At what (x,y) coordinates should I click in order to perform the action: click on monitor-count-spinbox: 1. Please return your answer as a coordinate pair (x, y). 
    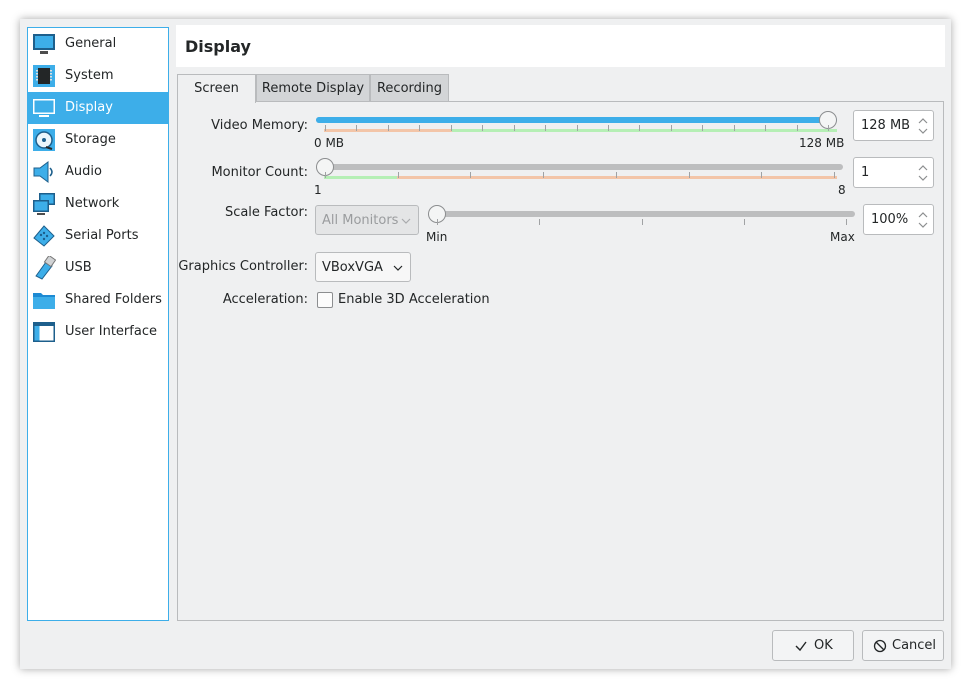
    Looking at the image, I should click on (893, 172).